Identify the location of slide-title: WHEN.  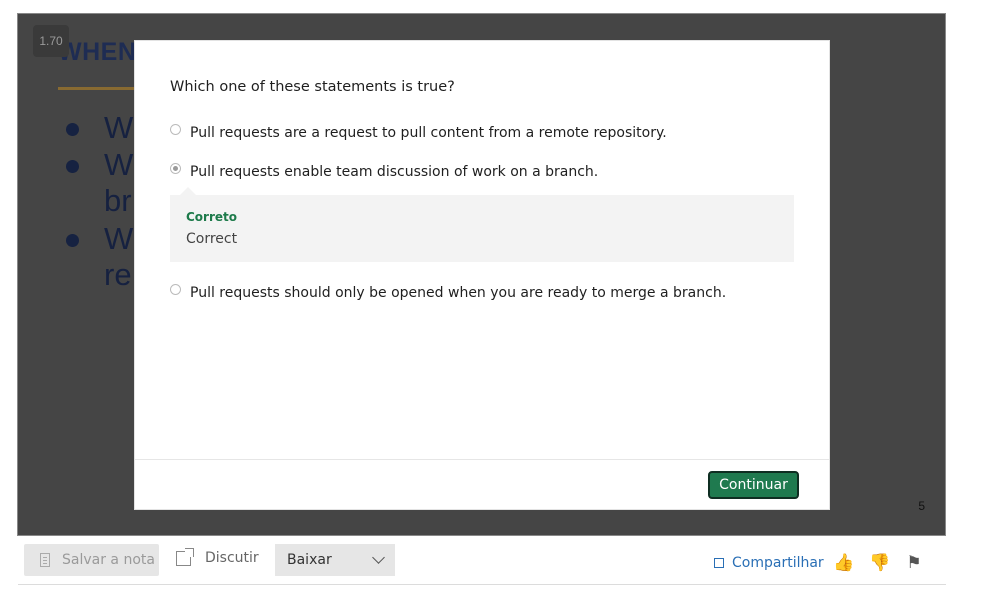
(97, 52).